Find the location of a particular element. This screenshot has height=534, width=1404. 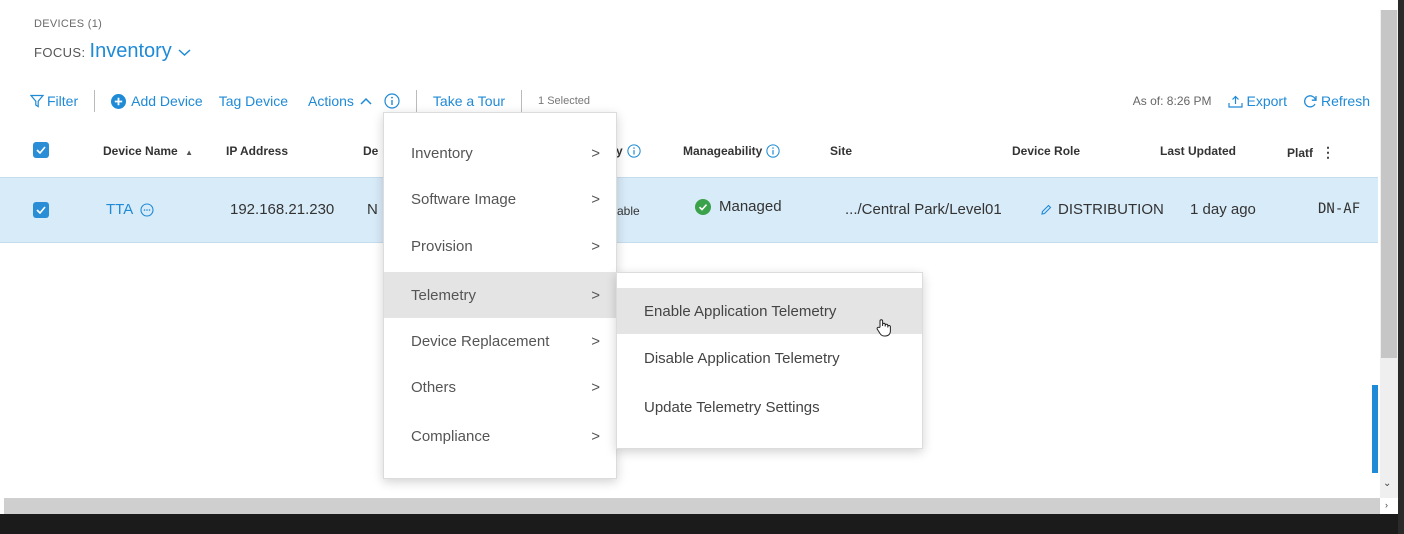

column-header-last-updated: Last Updated is located at coordinates (1198, 151).